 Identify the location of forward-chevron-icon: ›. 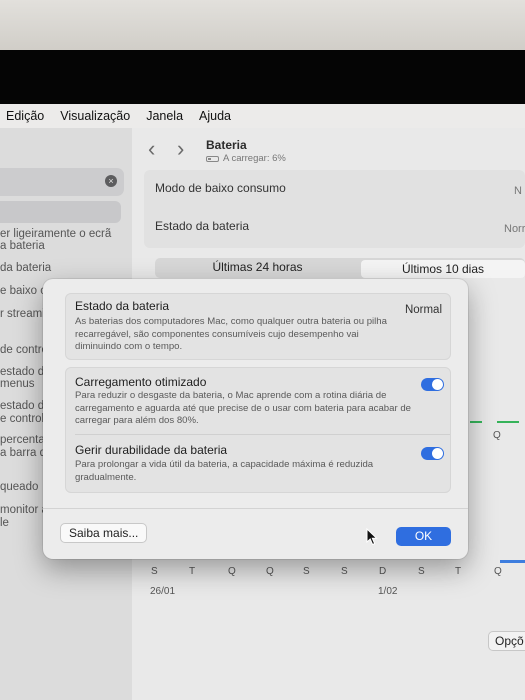
(180, 149).